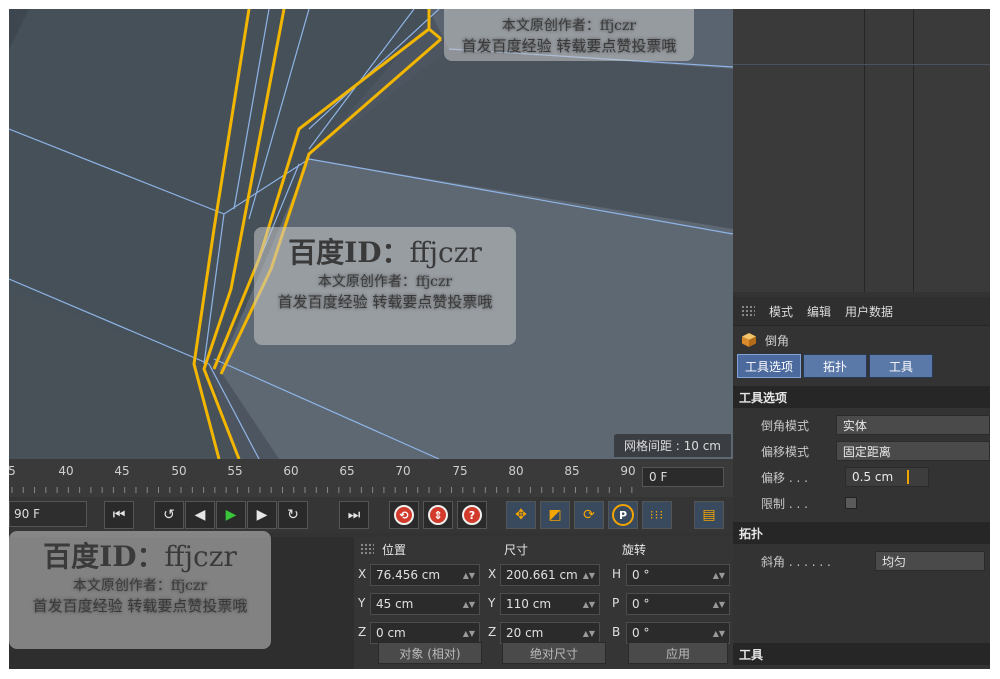  I want to click on size-z-input: 20 cm ▲▼, so click(550, 633).